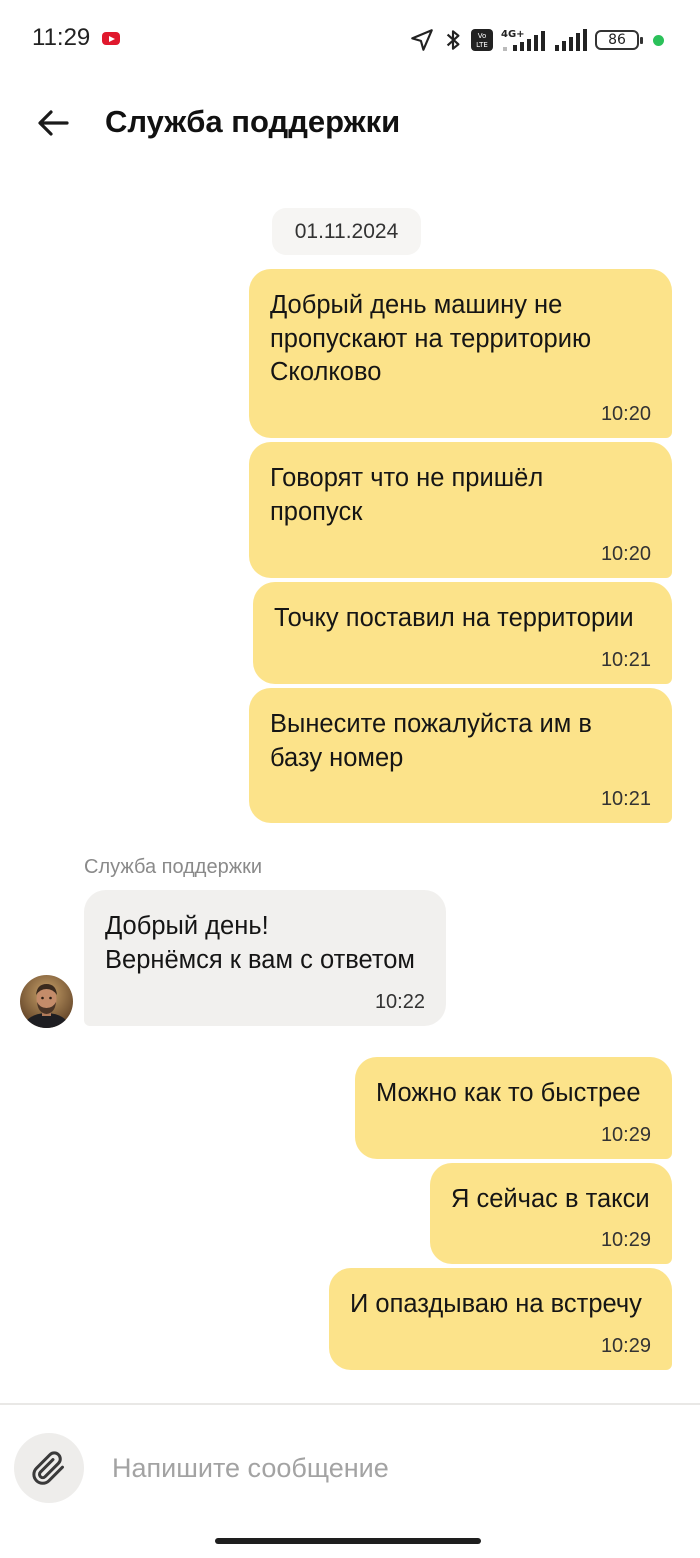 Image resolution: width=700 pixels, height=1558 pixels. What do you see at coordinates (173, 867) in the screenshot?
I see `sender-name: Служба поддержки` at bounding box center [173, 867].